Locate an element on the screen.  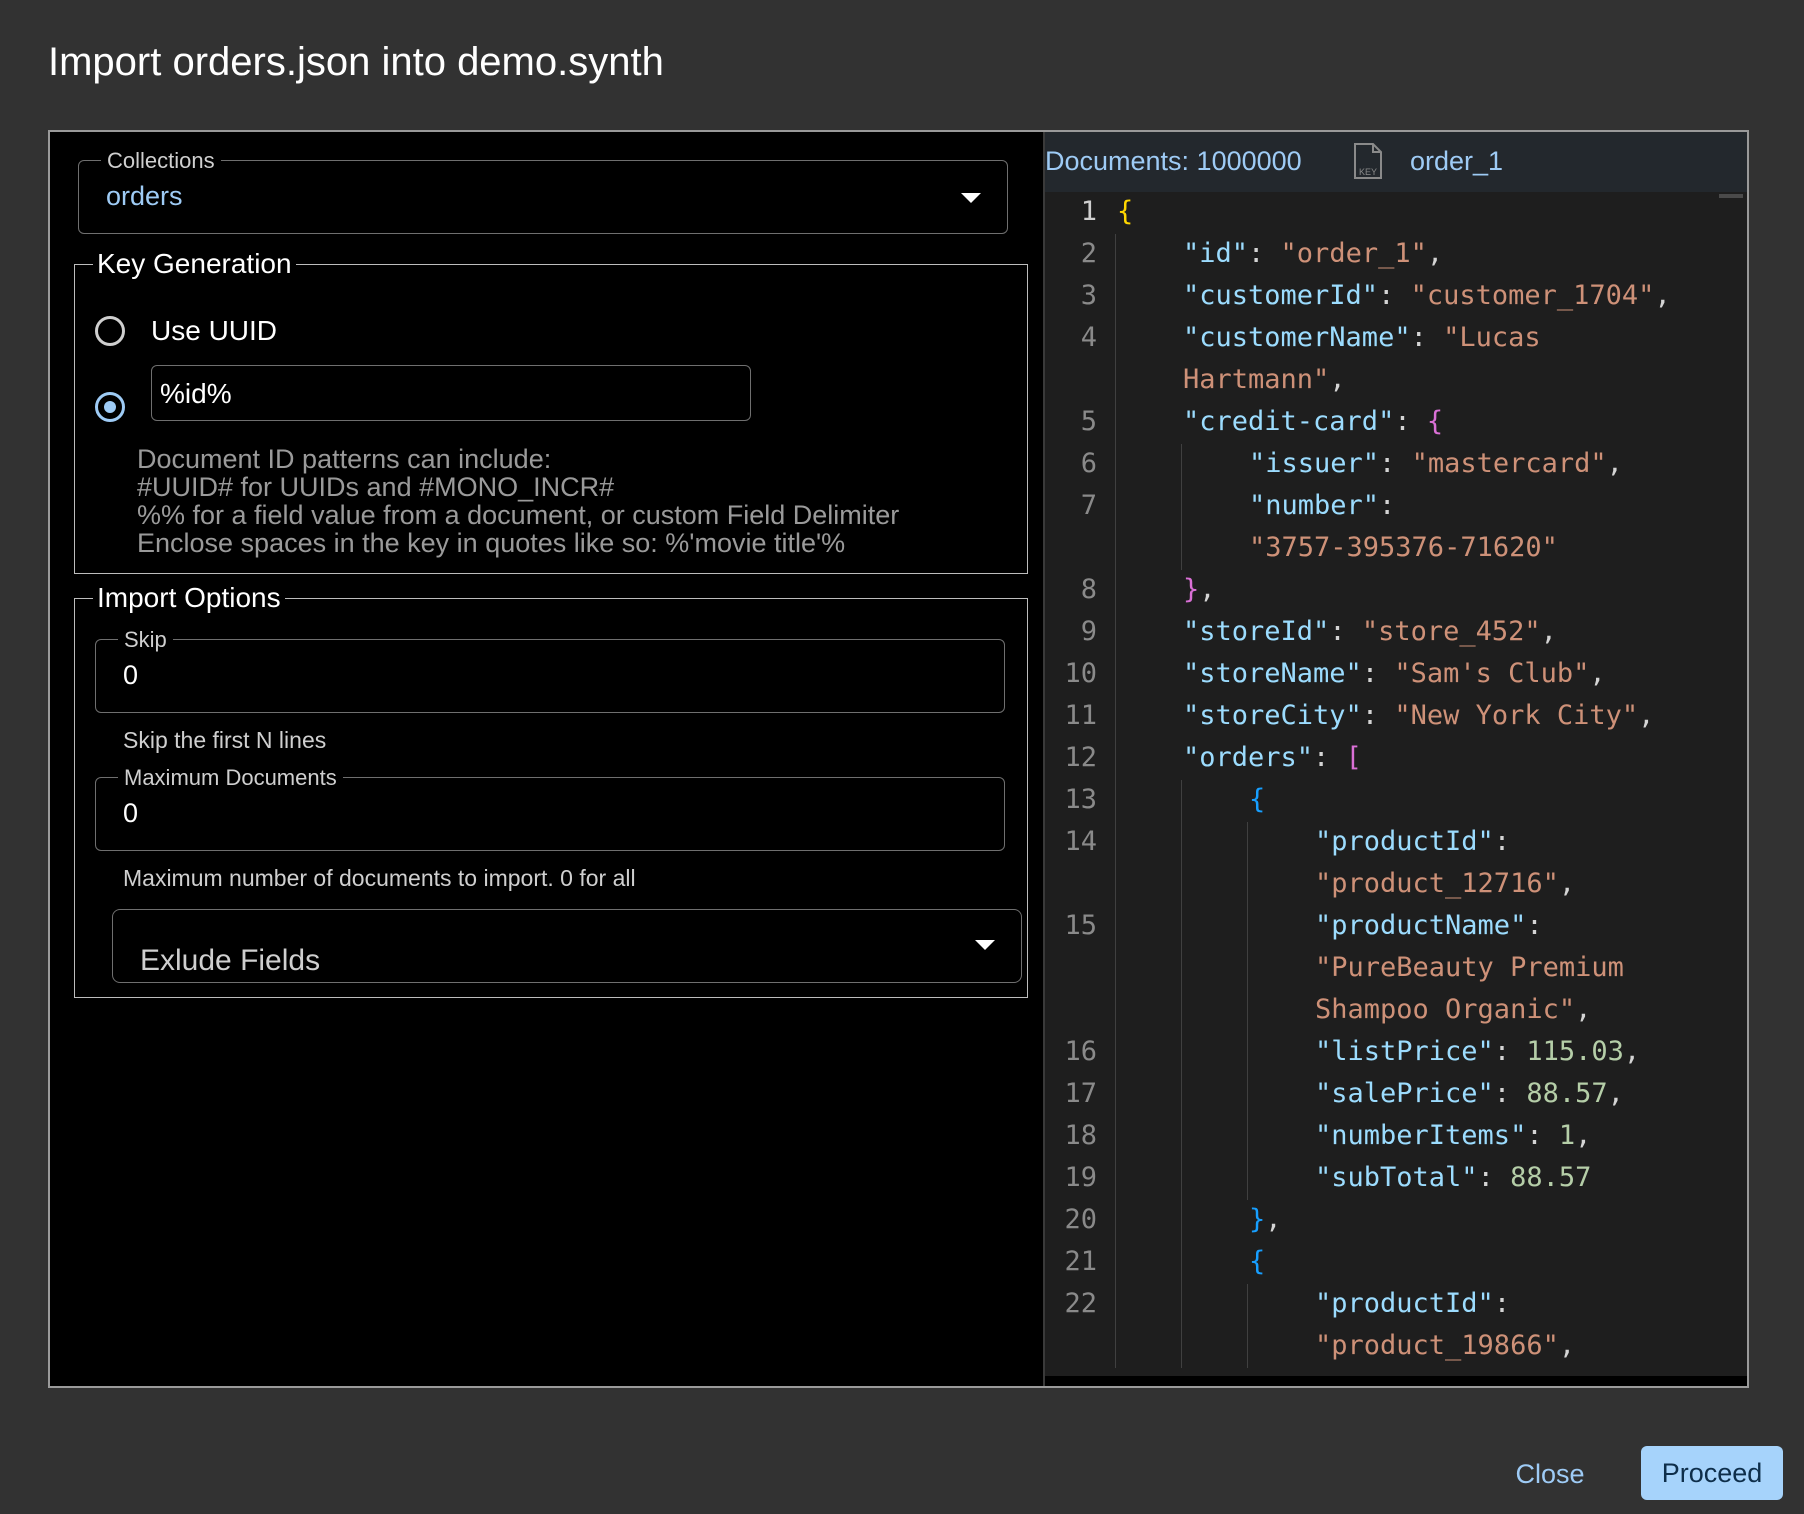
line-number: 20 is located at coordinates (1080, 1219).